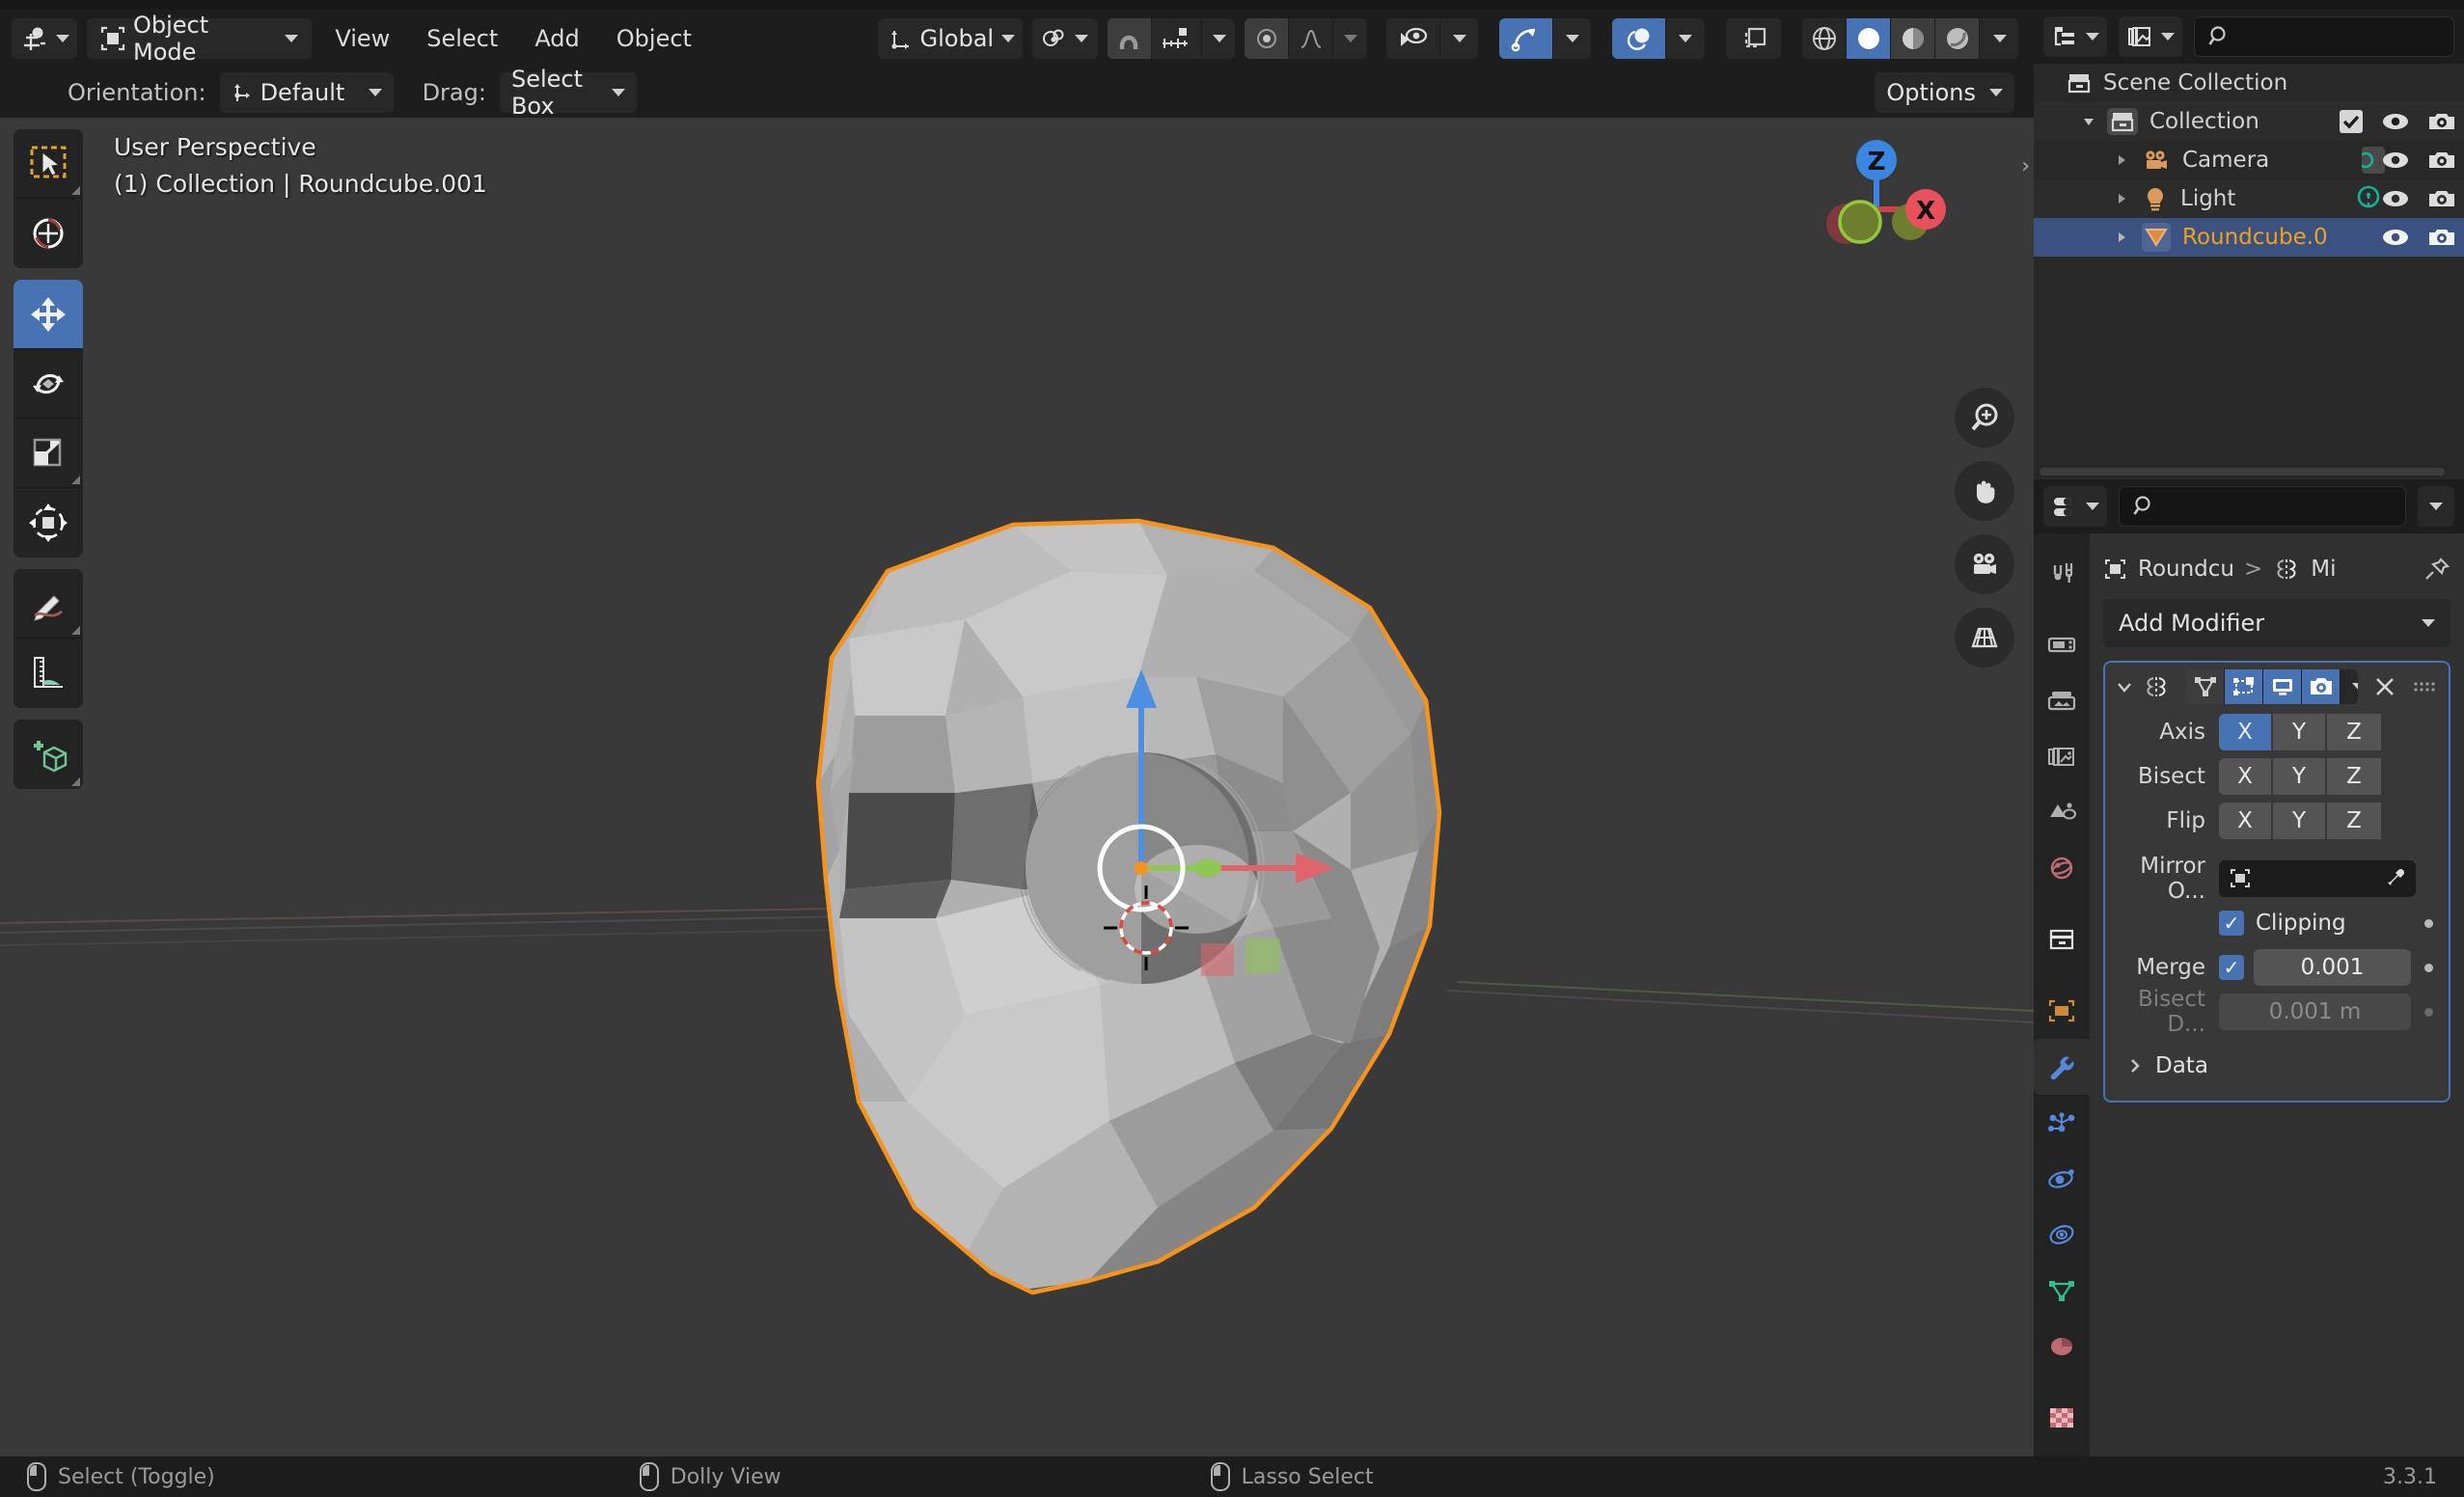  Describe the element at coordinates (2249, 238) in the screenshot. I see `outliner-row-roundcube: Roundcube.0` at that location.